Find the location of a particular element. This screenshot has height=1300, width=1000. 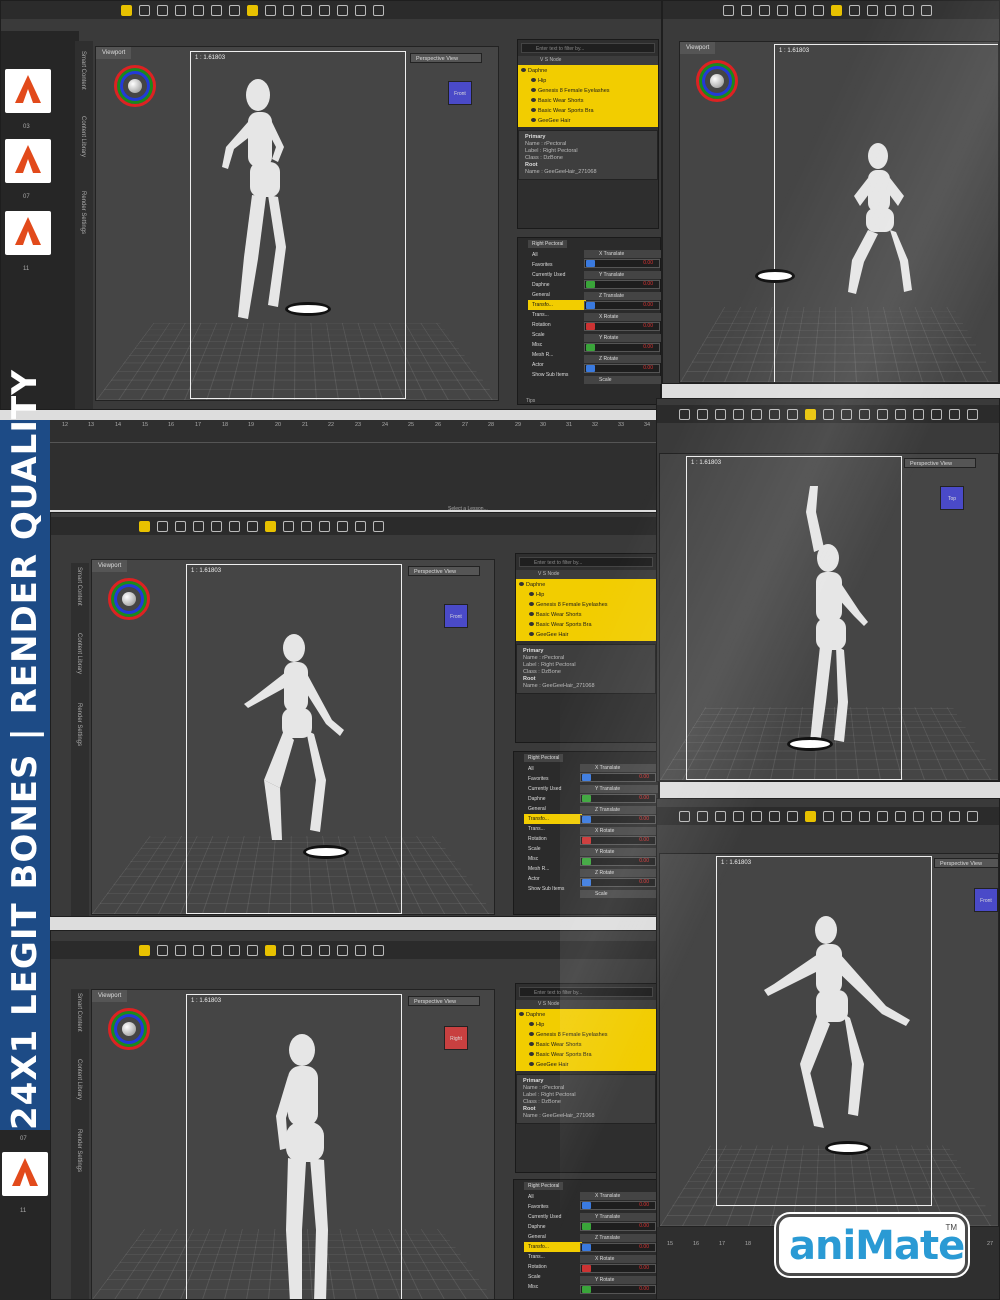

param-item: All is located at coordinates (557, 255).